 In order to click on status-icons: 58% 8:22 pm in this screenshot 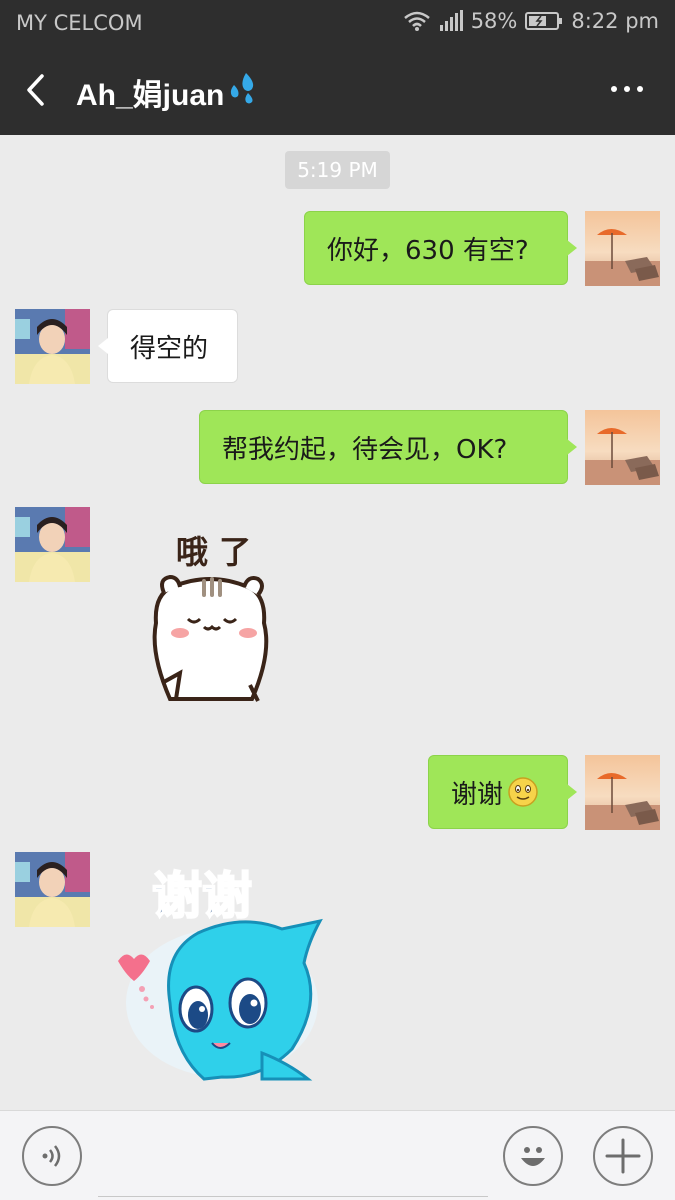, I will do `click(531, 21)`.